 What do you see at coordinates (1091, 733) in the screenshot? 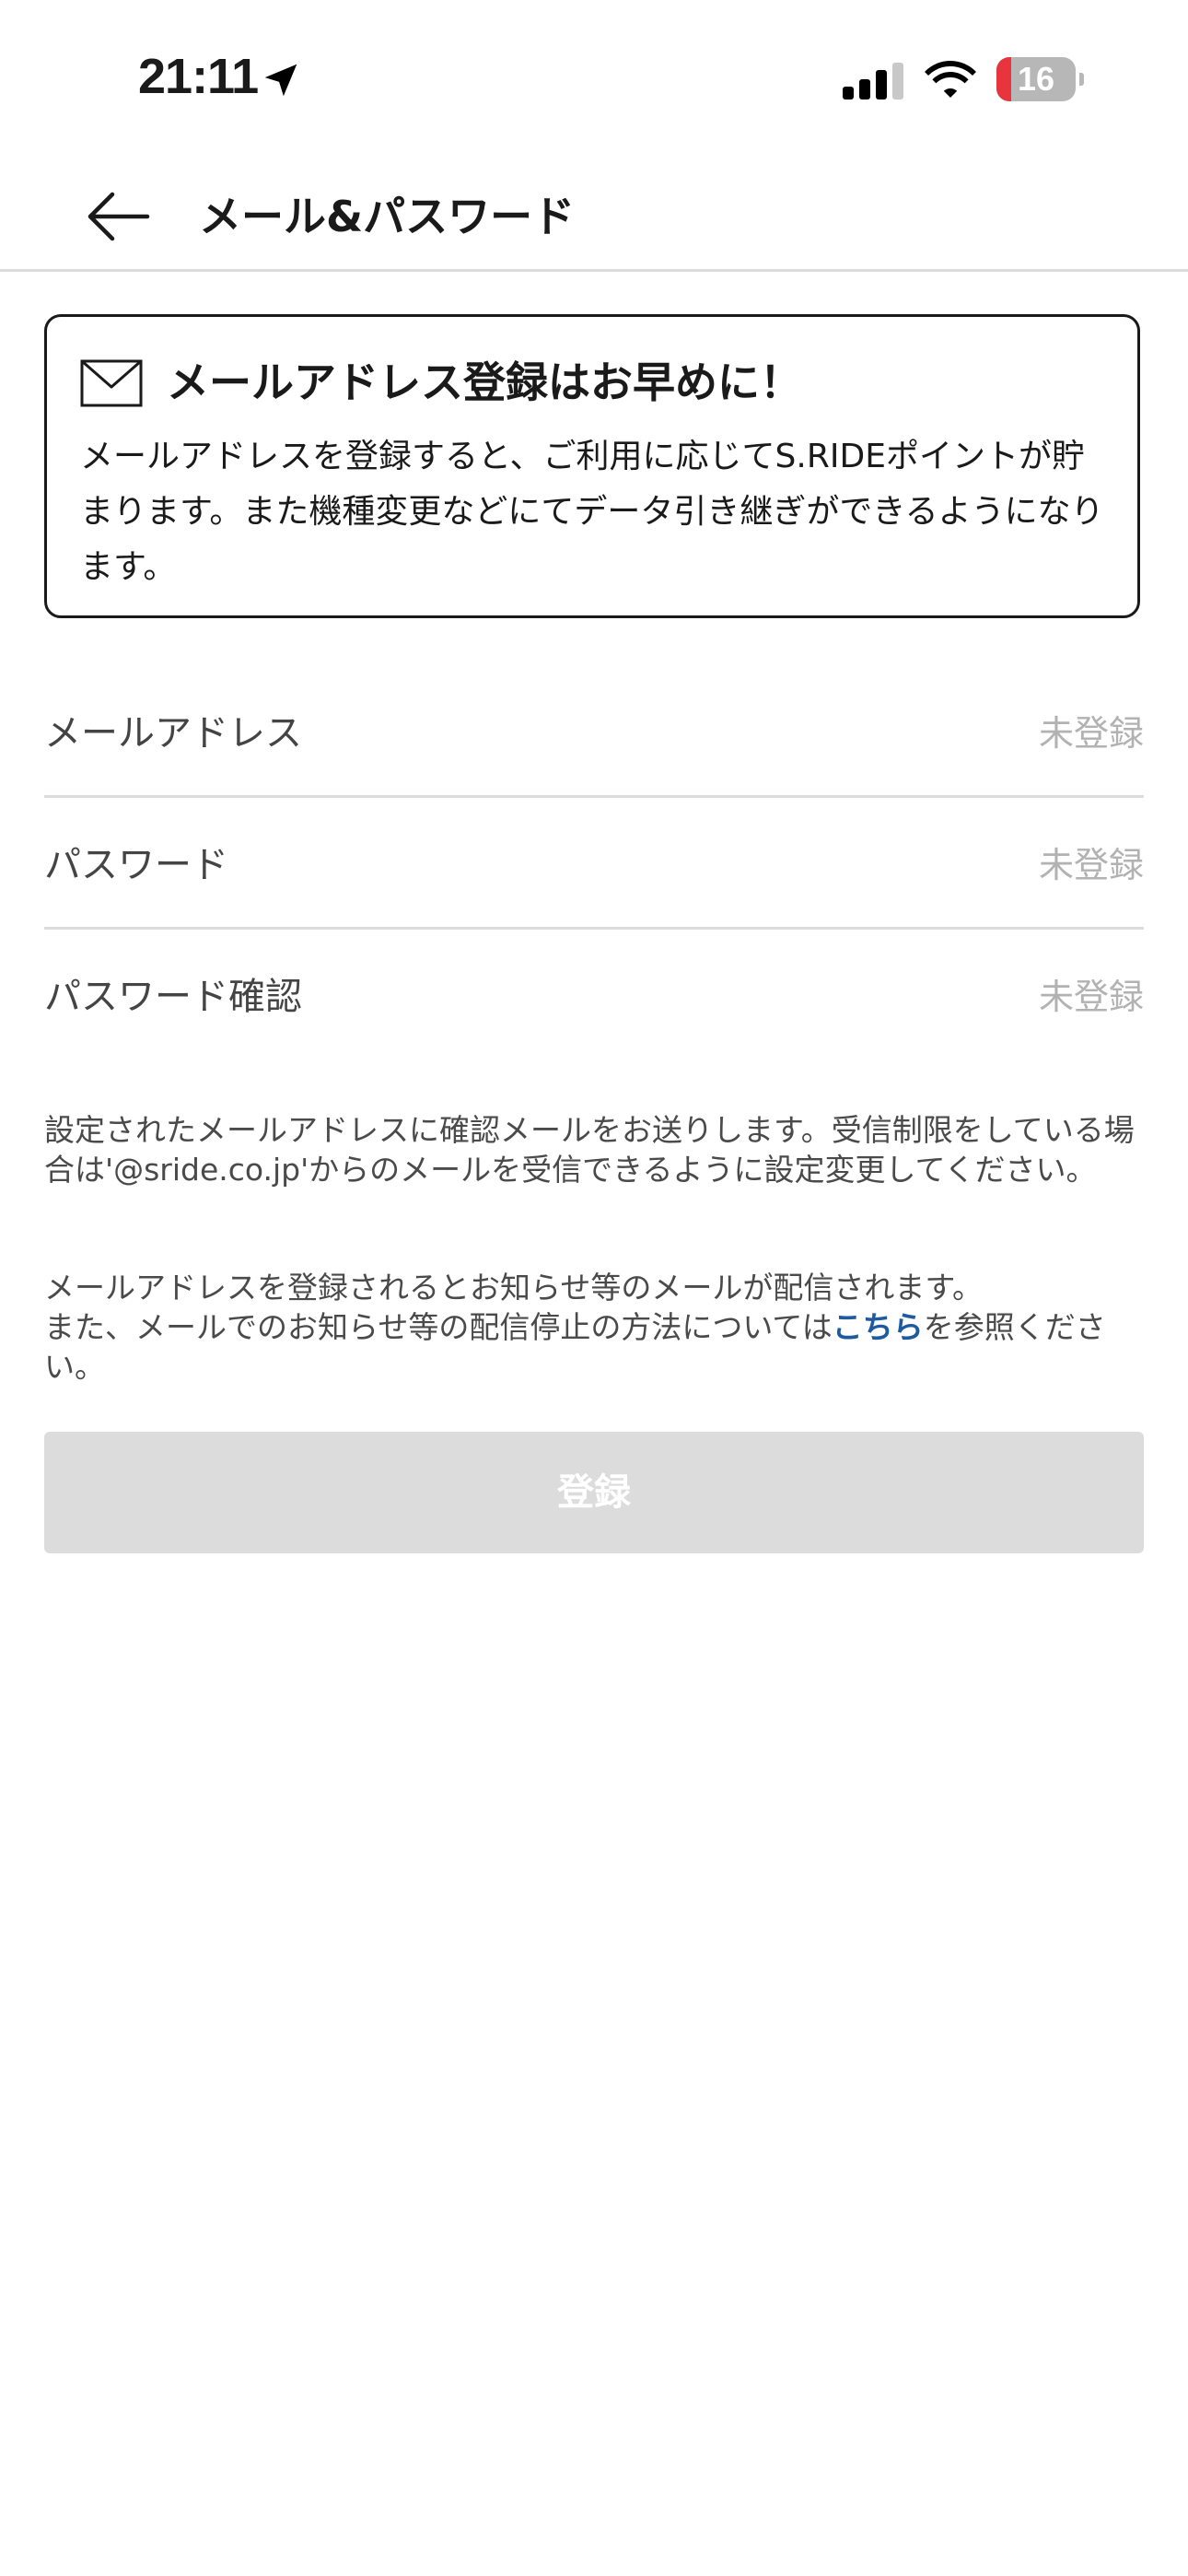
I see `email-value: 未登録` at bounding box center [1091, 733].